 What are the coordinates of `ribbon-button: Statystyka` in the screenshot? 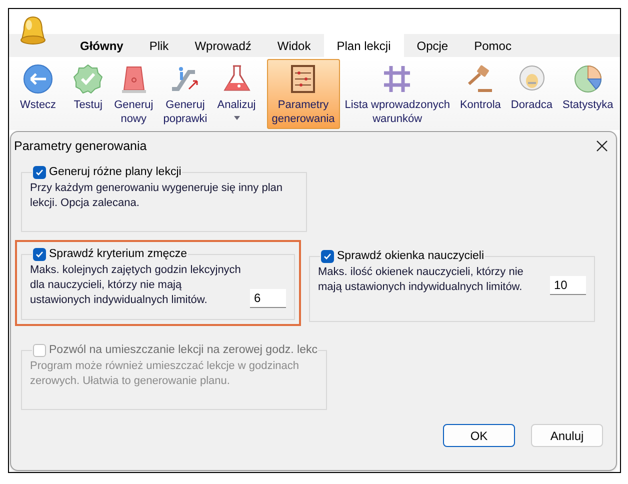 It's located at (588, 94).